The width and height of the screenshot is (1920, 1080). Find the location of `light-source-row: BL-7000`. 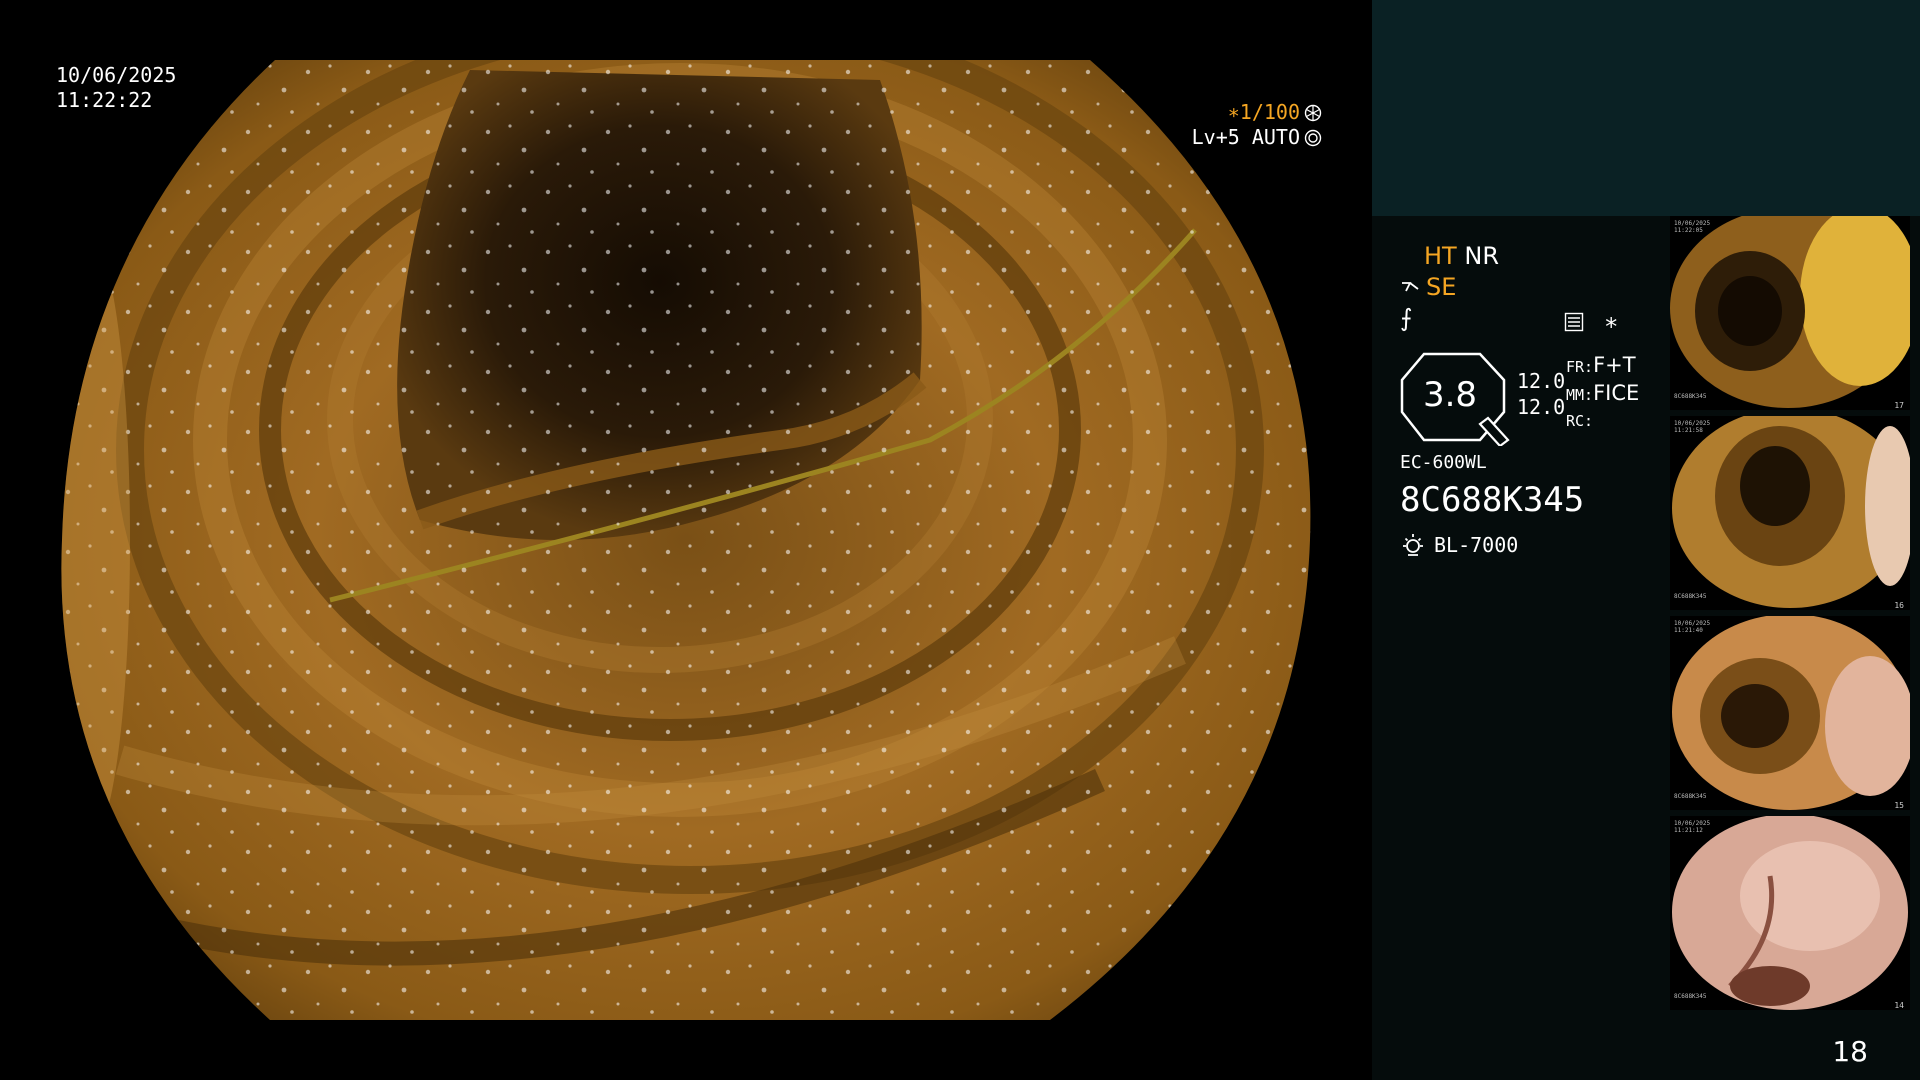

light-source-row: BL-7000 is located at coordinates (1459, 545).